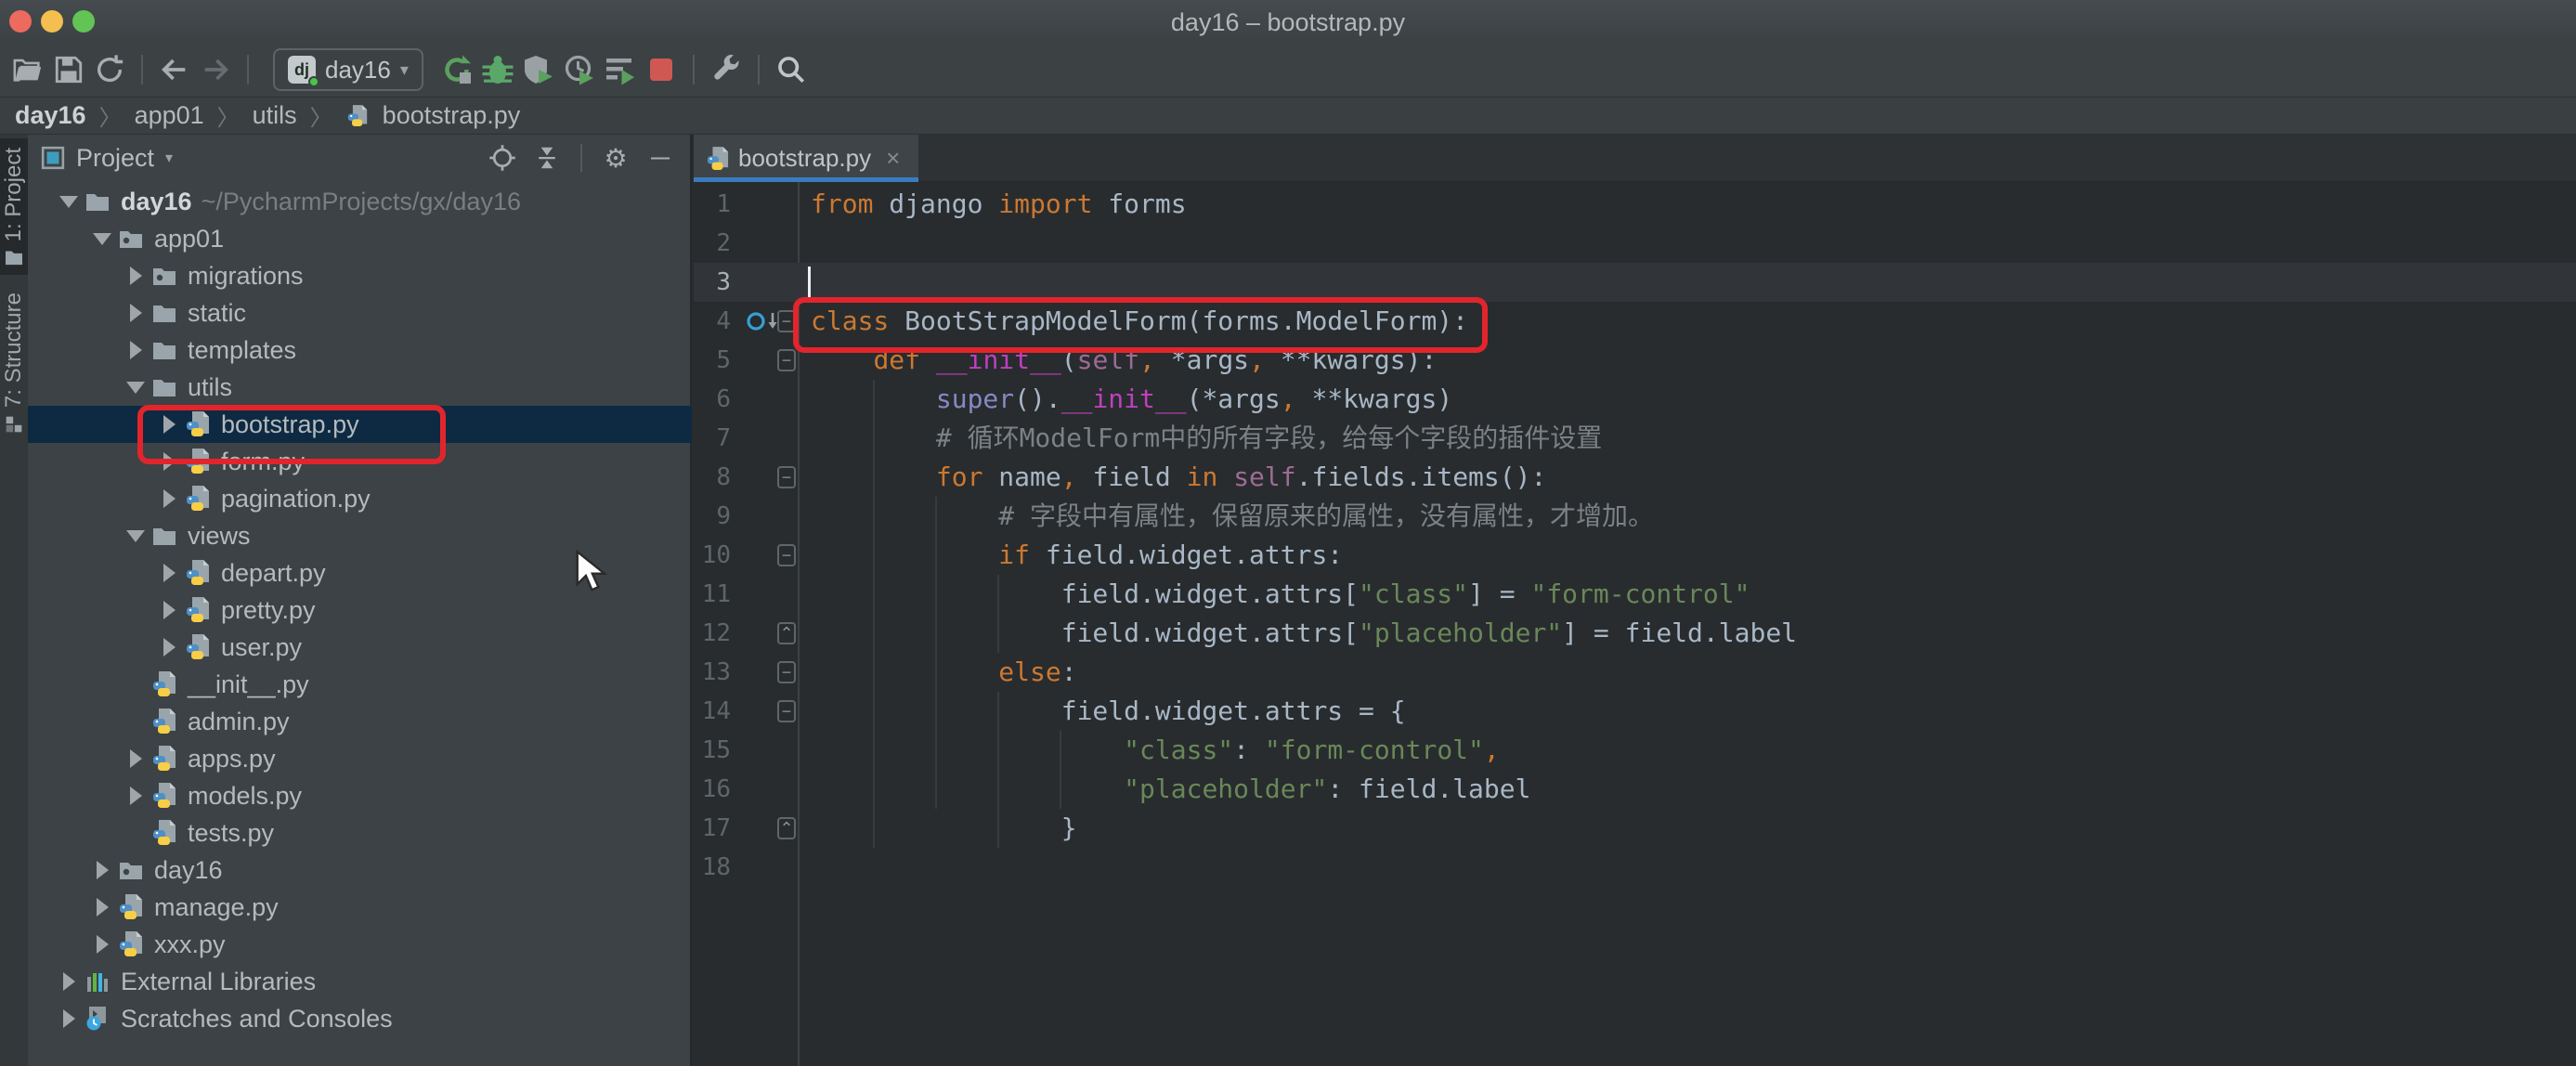 Image resolution: width=2576 pixels, height=1066 pixels. Describe the element at coordinates (275, 115) in the screenshot. I see `breadcrumb-item-utils: utils` at that location.